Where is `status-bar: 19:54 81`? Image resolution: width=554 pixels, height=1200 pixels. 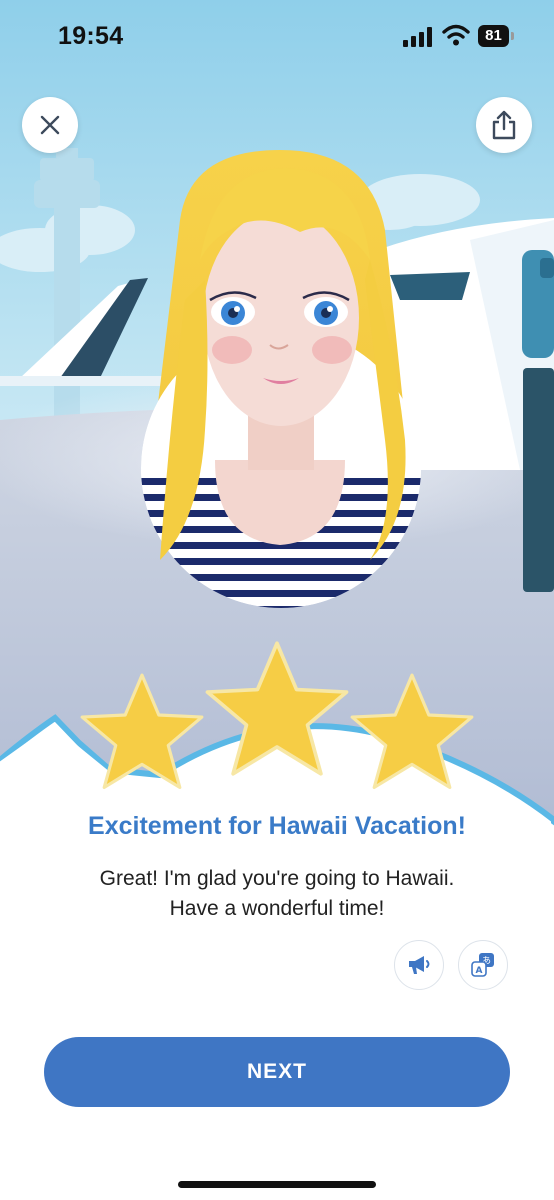 status-bar: 19:54 81 is located at coordinates (277, 38).